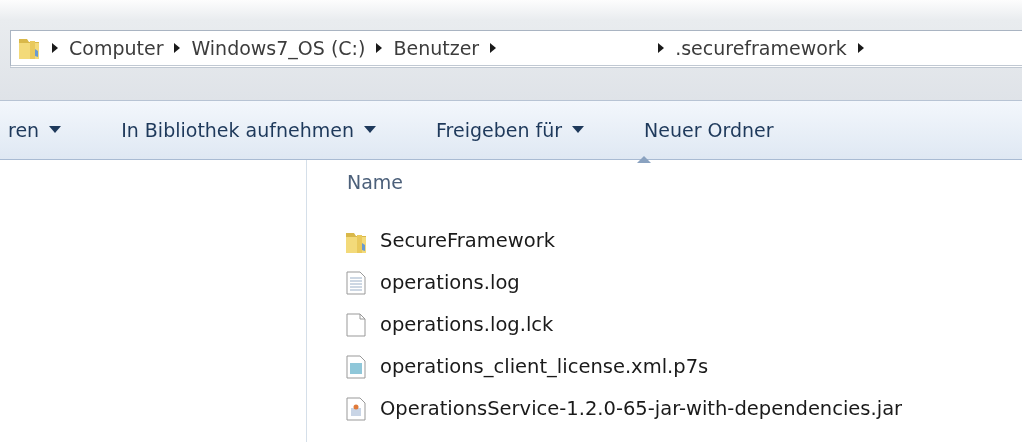 Image resolution: width=1022 pixels, height=443 pixels. I want to click on text-file-icon, so click(356, 283).